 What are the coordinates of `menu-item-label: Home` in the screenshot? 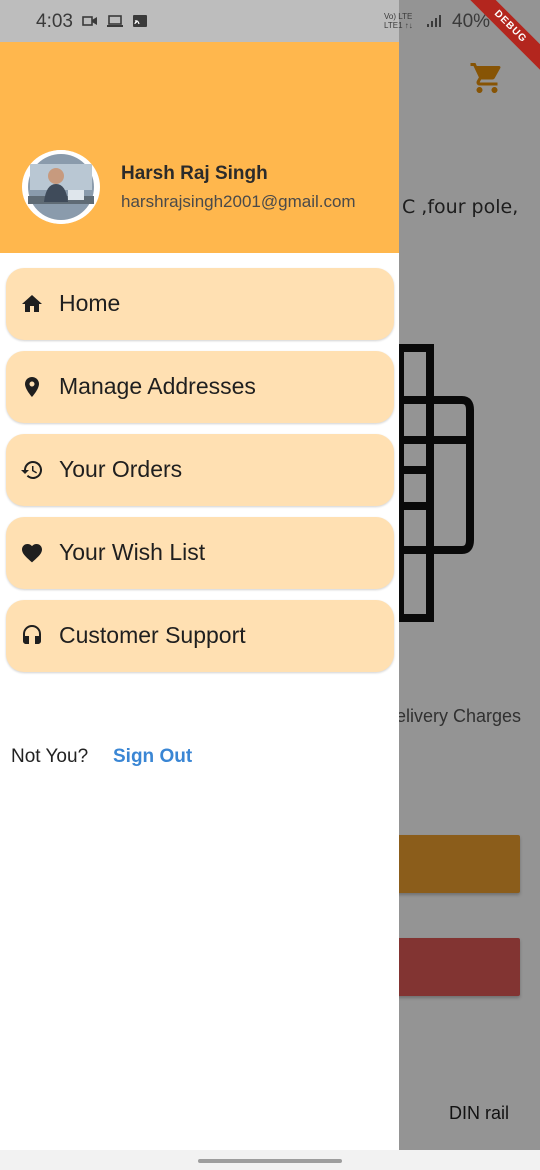 It's located at (90, 303).